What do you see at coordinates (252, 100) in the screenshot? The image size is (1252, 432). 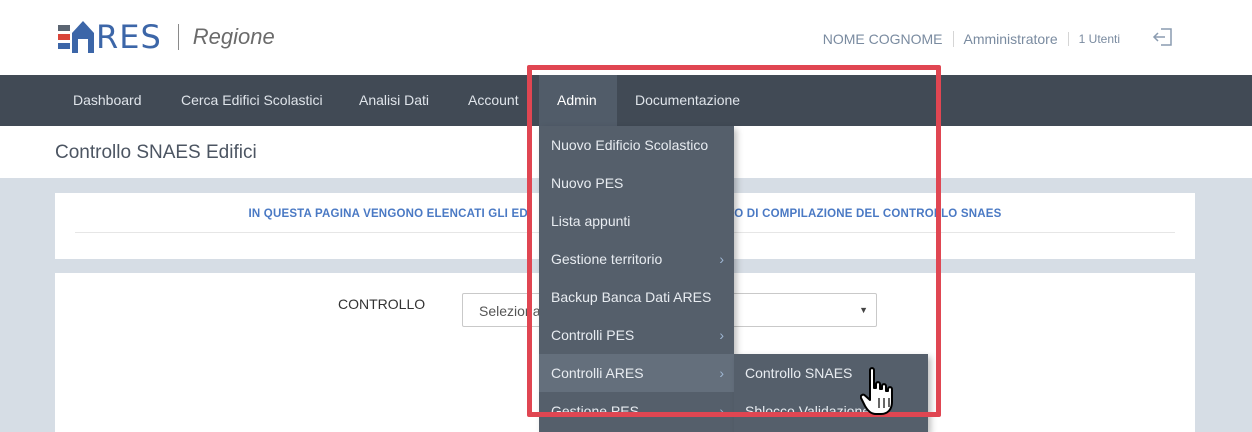 I see `nav-cerca-edifici: Cerca Edifici Scolastici` at bounding box center [252, 100].